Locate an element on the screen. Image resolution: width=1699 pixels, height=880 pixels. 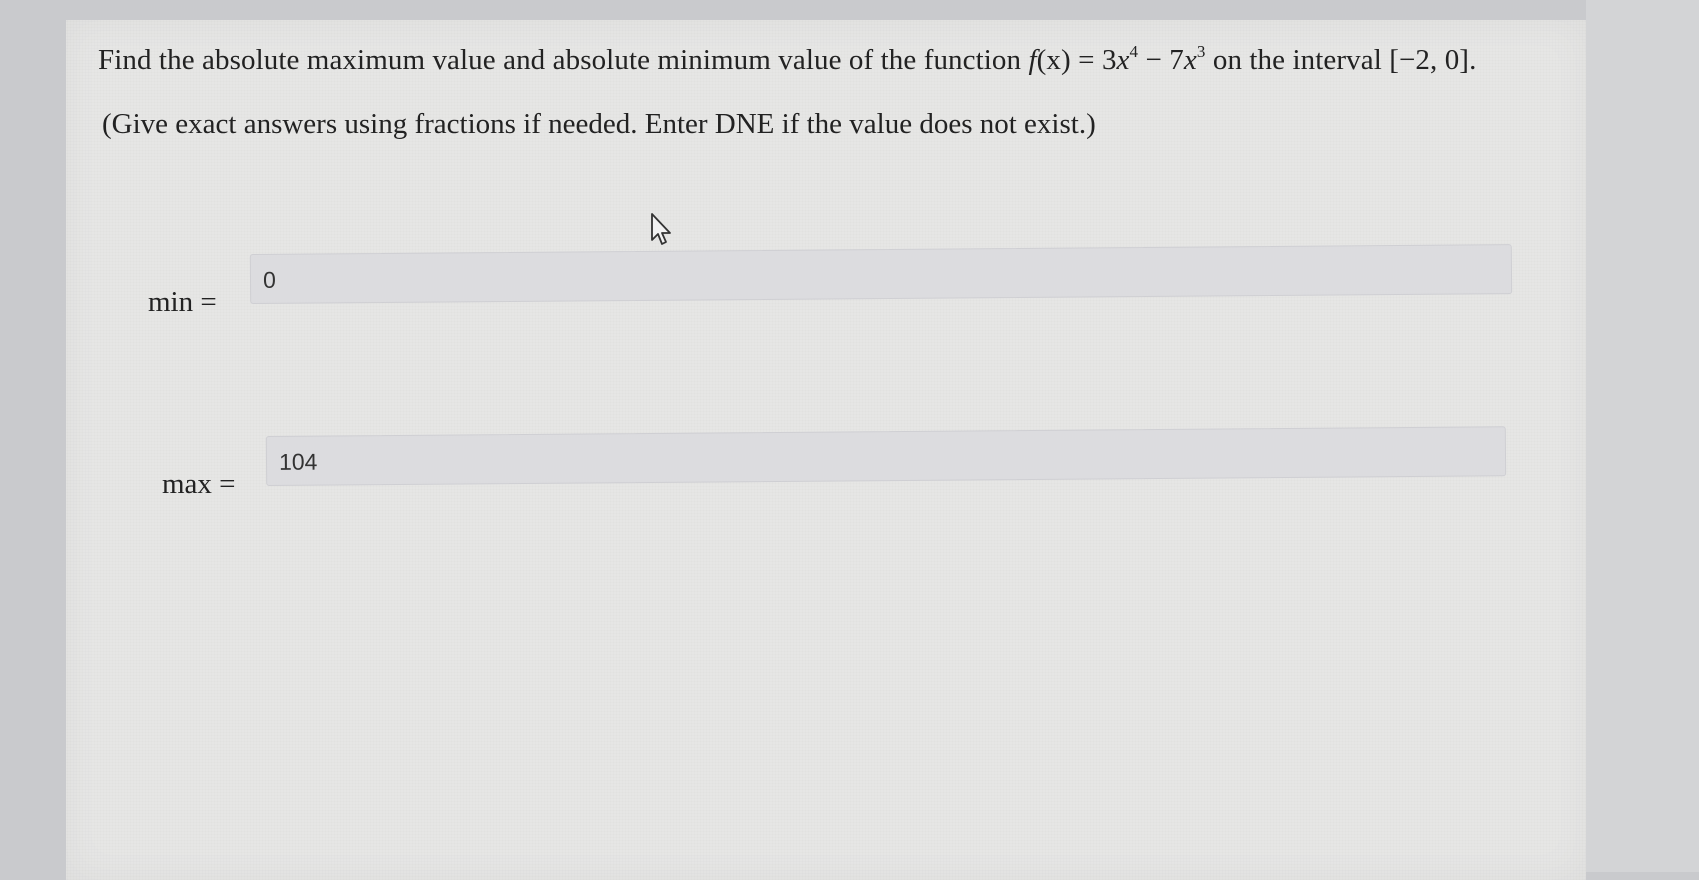
min-label: min = is located at coordinates (182, 302).